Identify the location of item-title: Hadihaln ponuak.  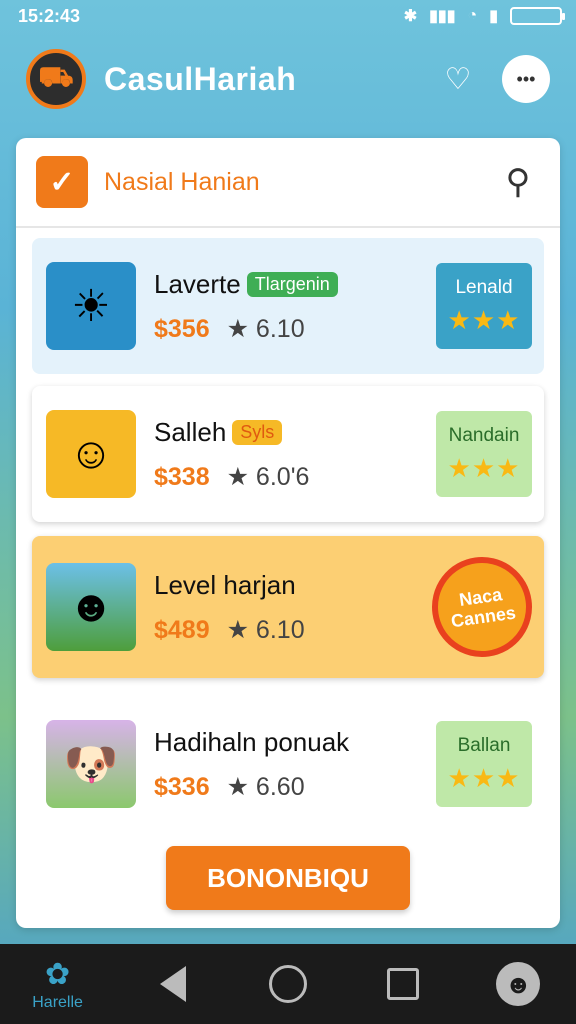
(252, 741).